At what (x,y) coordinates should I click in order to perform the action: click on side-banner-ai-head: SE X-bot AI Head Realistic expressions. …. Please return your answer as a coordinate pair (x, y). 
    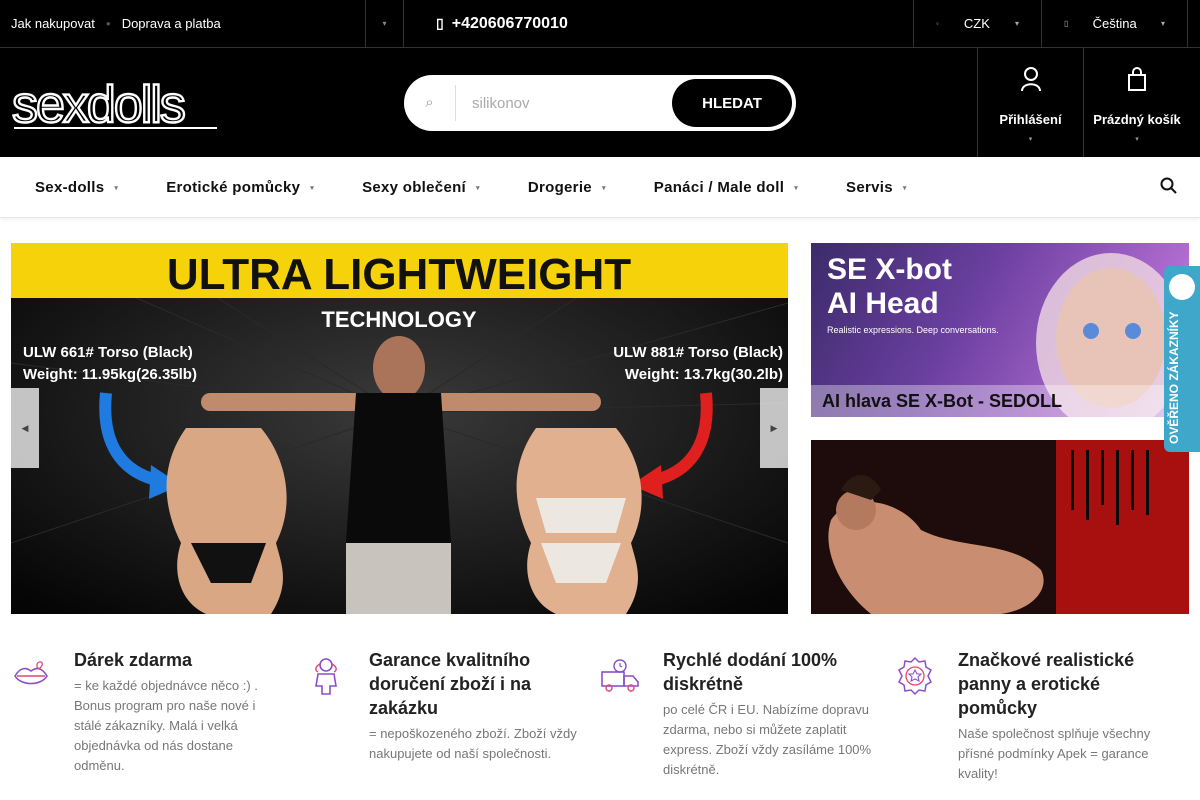
    Looking at the image, I should click on (1000, 330).